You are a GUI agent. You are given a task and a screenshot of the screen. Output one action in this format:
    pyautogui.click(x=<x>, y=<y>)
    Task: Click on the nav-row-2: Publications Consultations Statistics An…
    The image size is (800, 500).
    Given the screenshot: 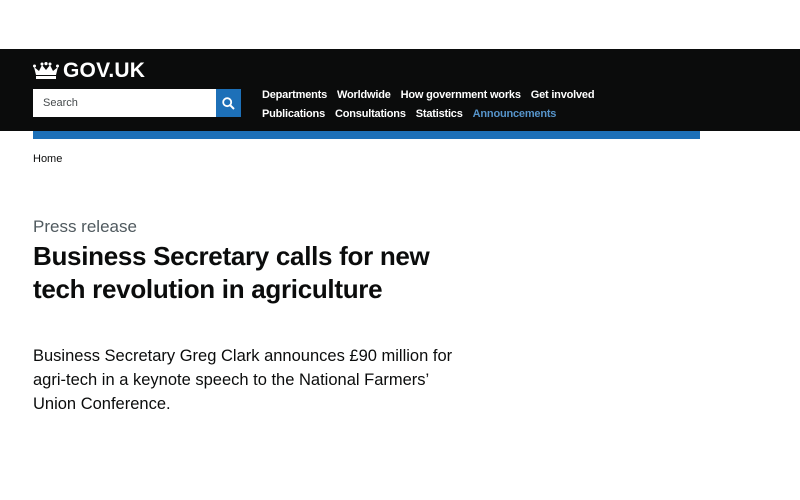 What is the action you would take?
    pyautogui.click(x=442, y=114)
    